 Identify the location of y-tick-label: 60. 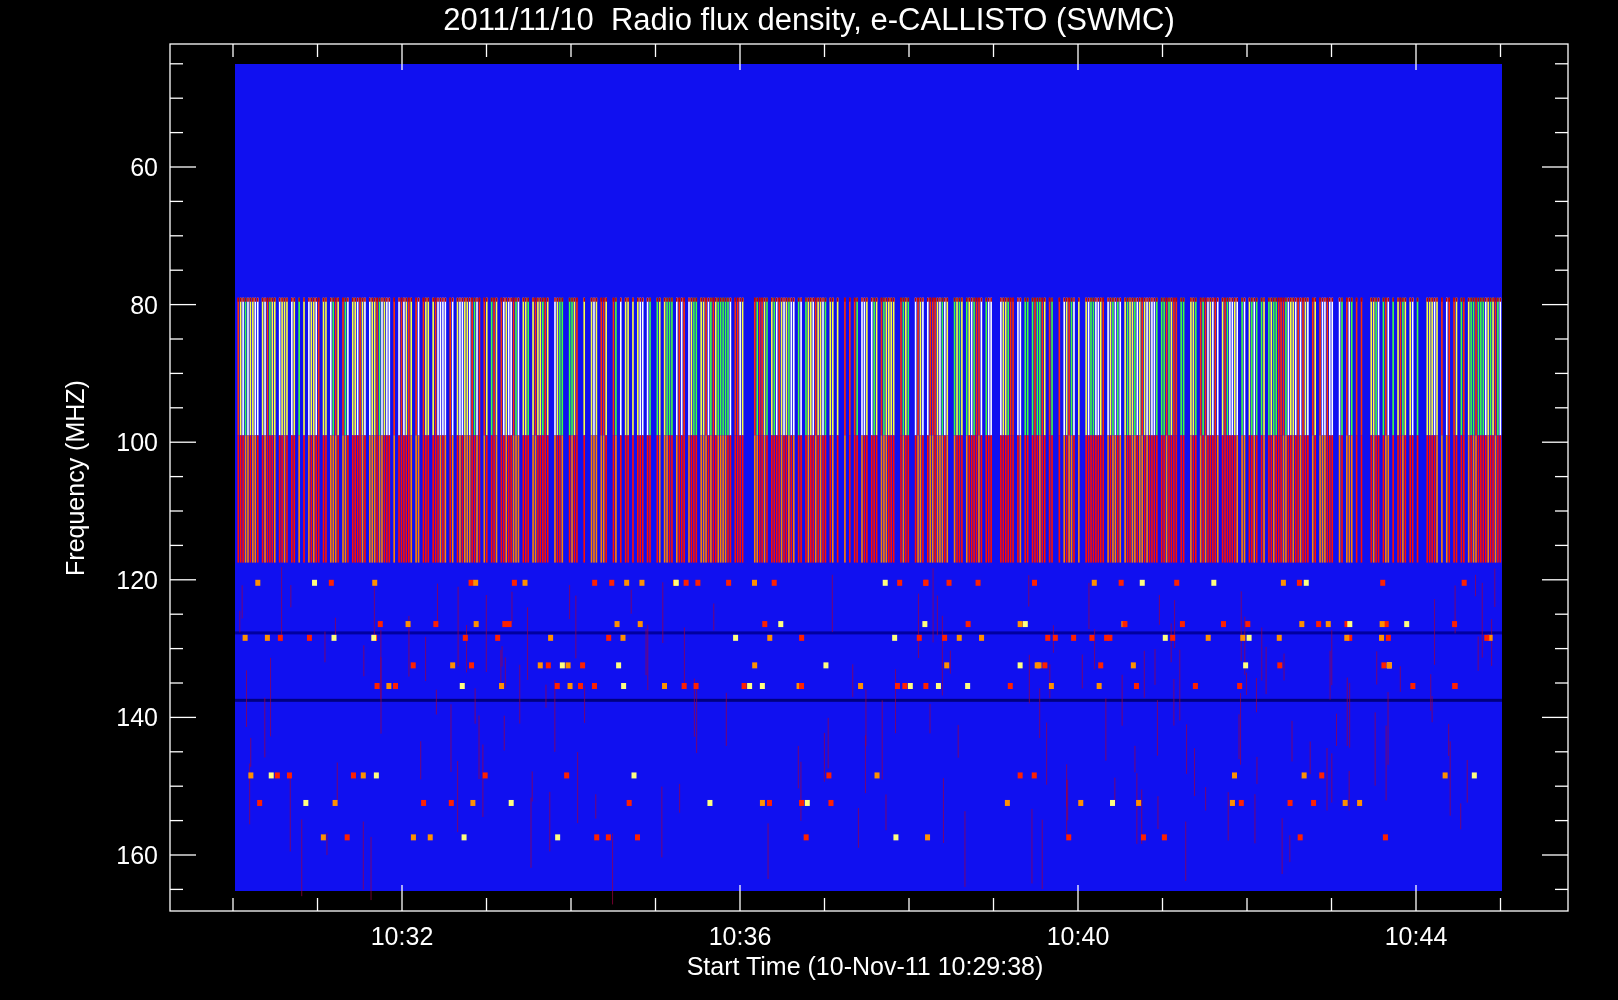
(143, 167).